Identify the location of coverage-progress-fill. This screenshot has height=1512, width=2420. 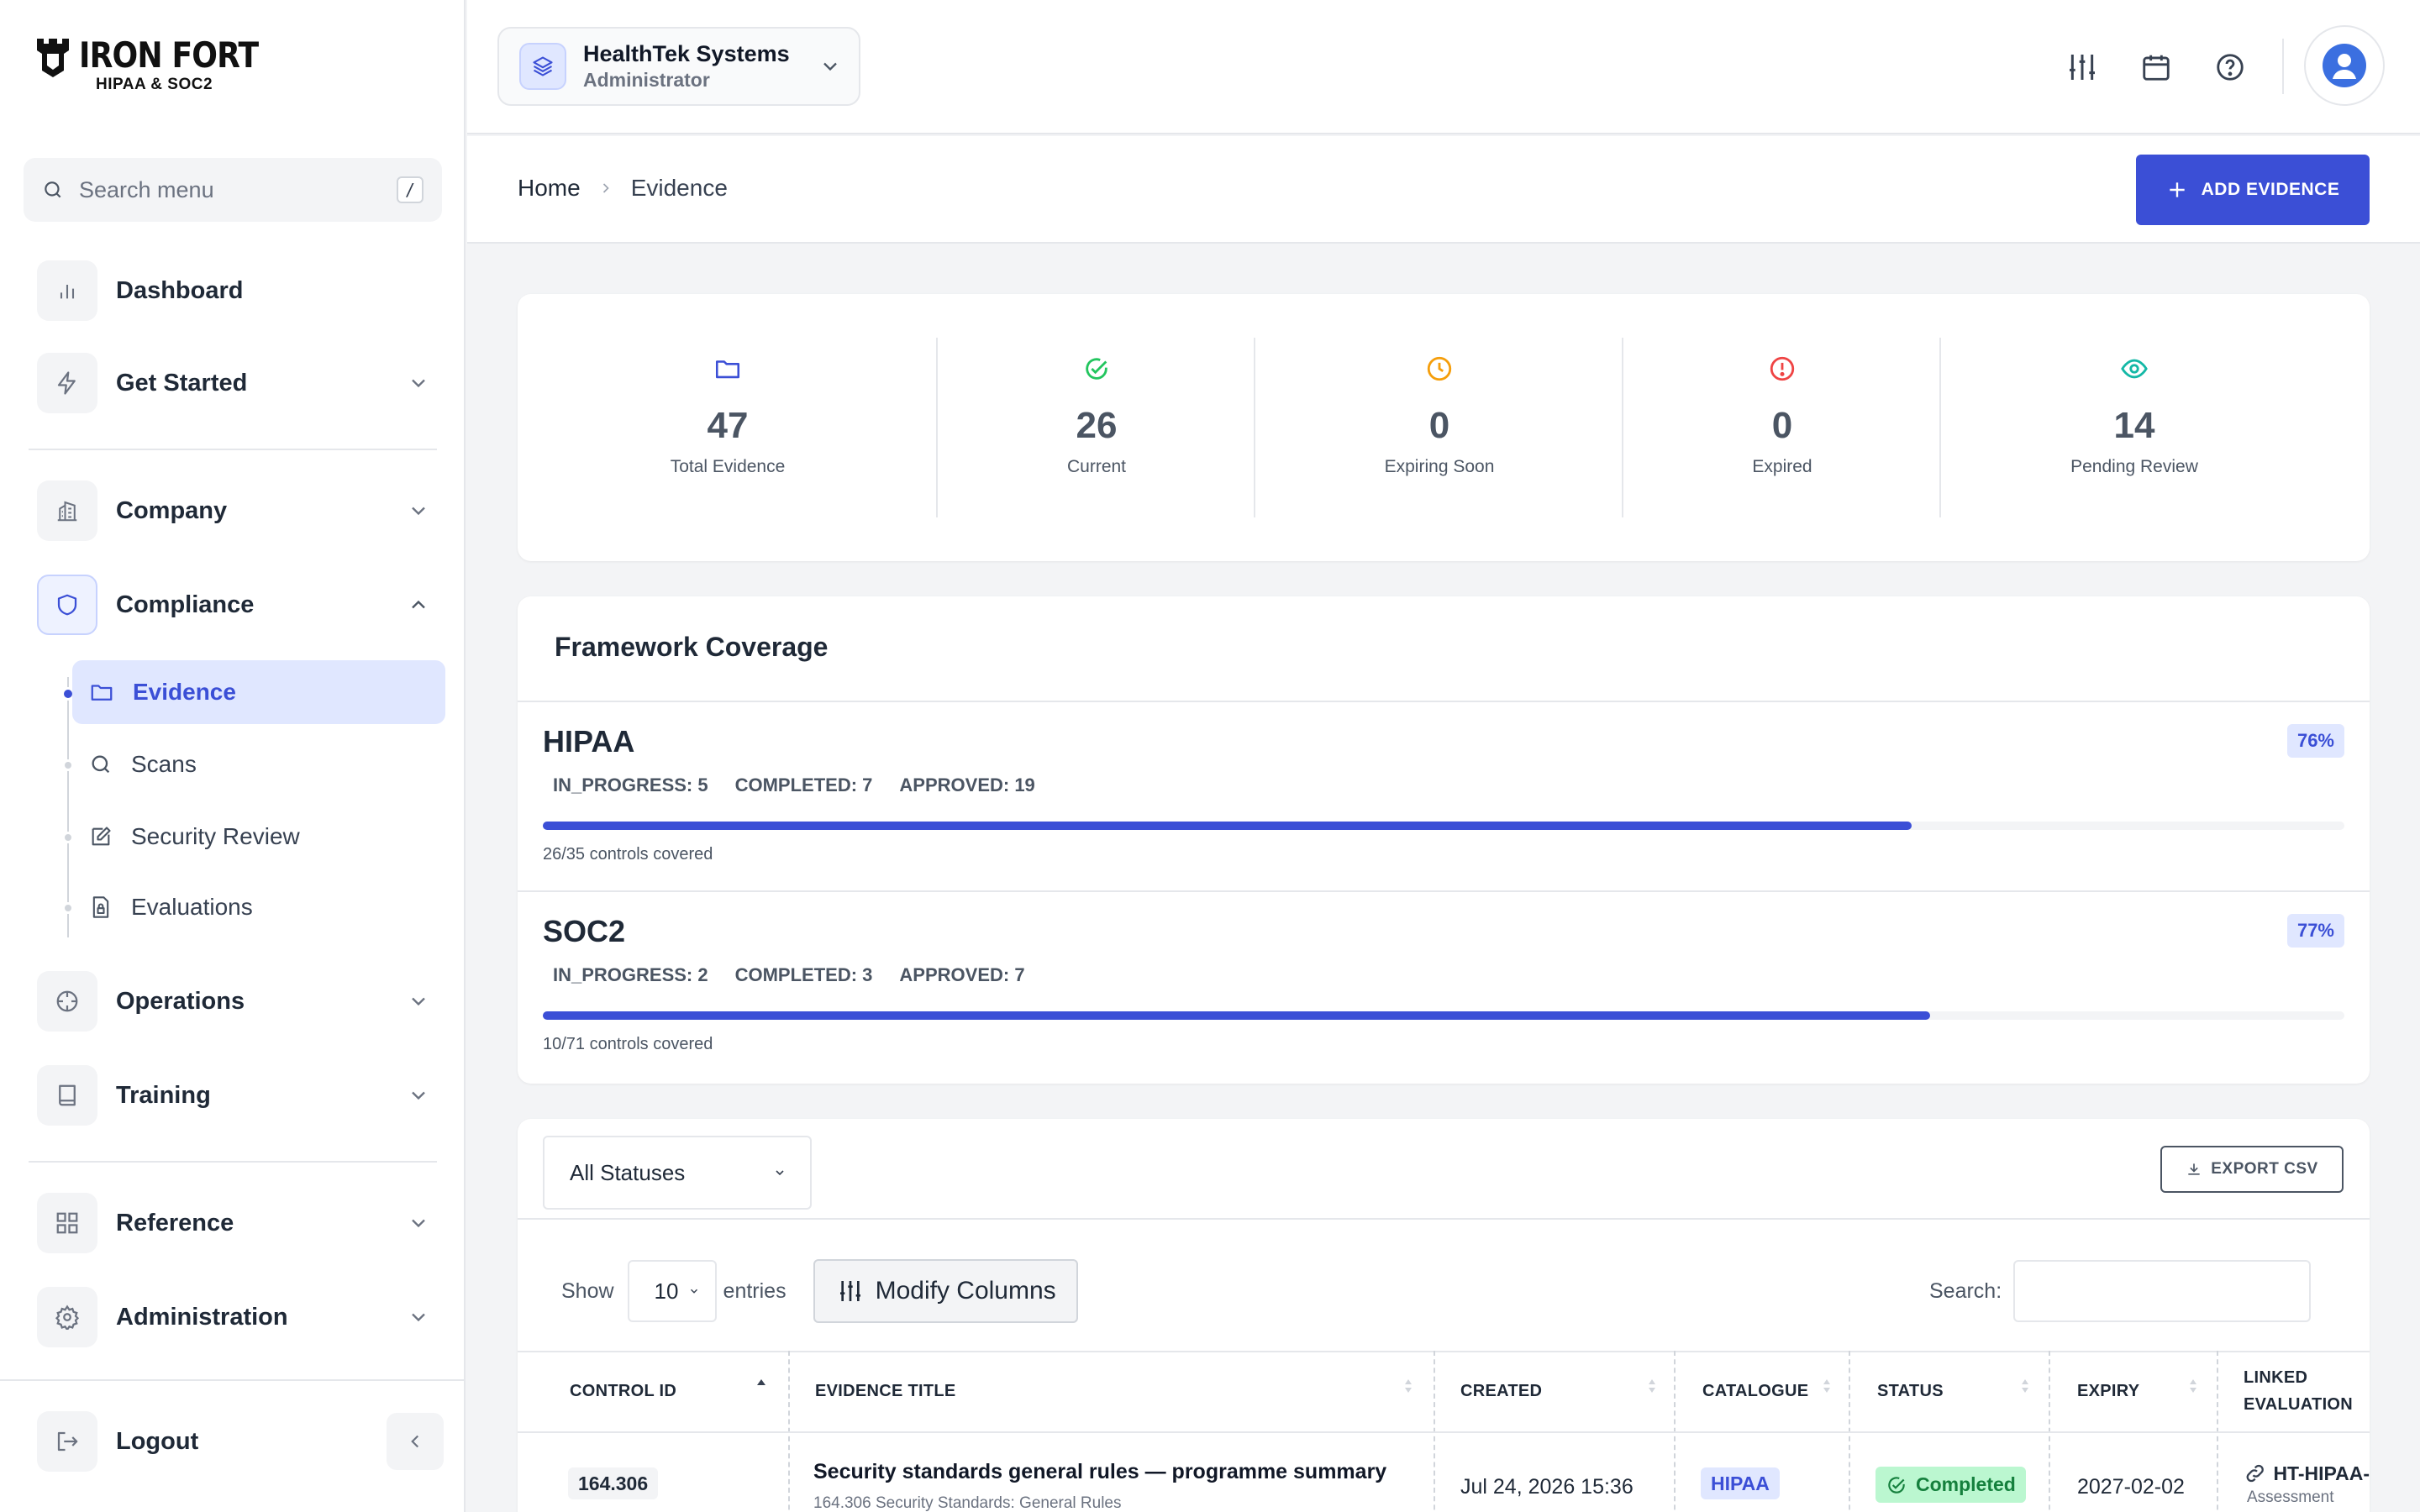
(1227, 826).